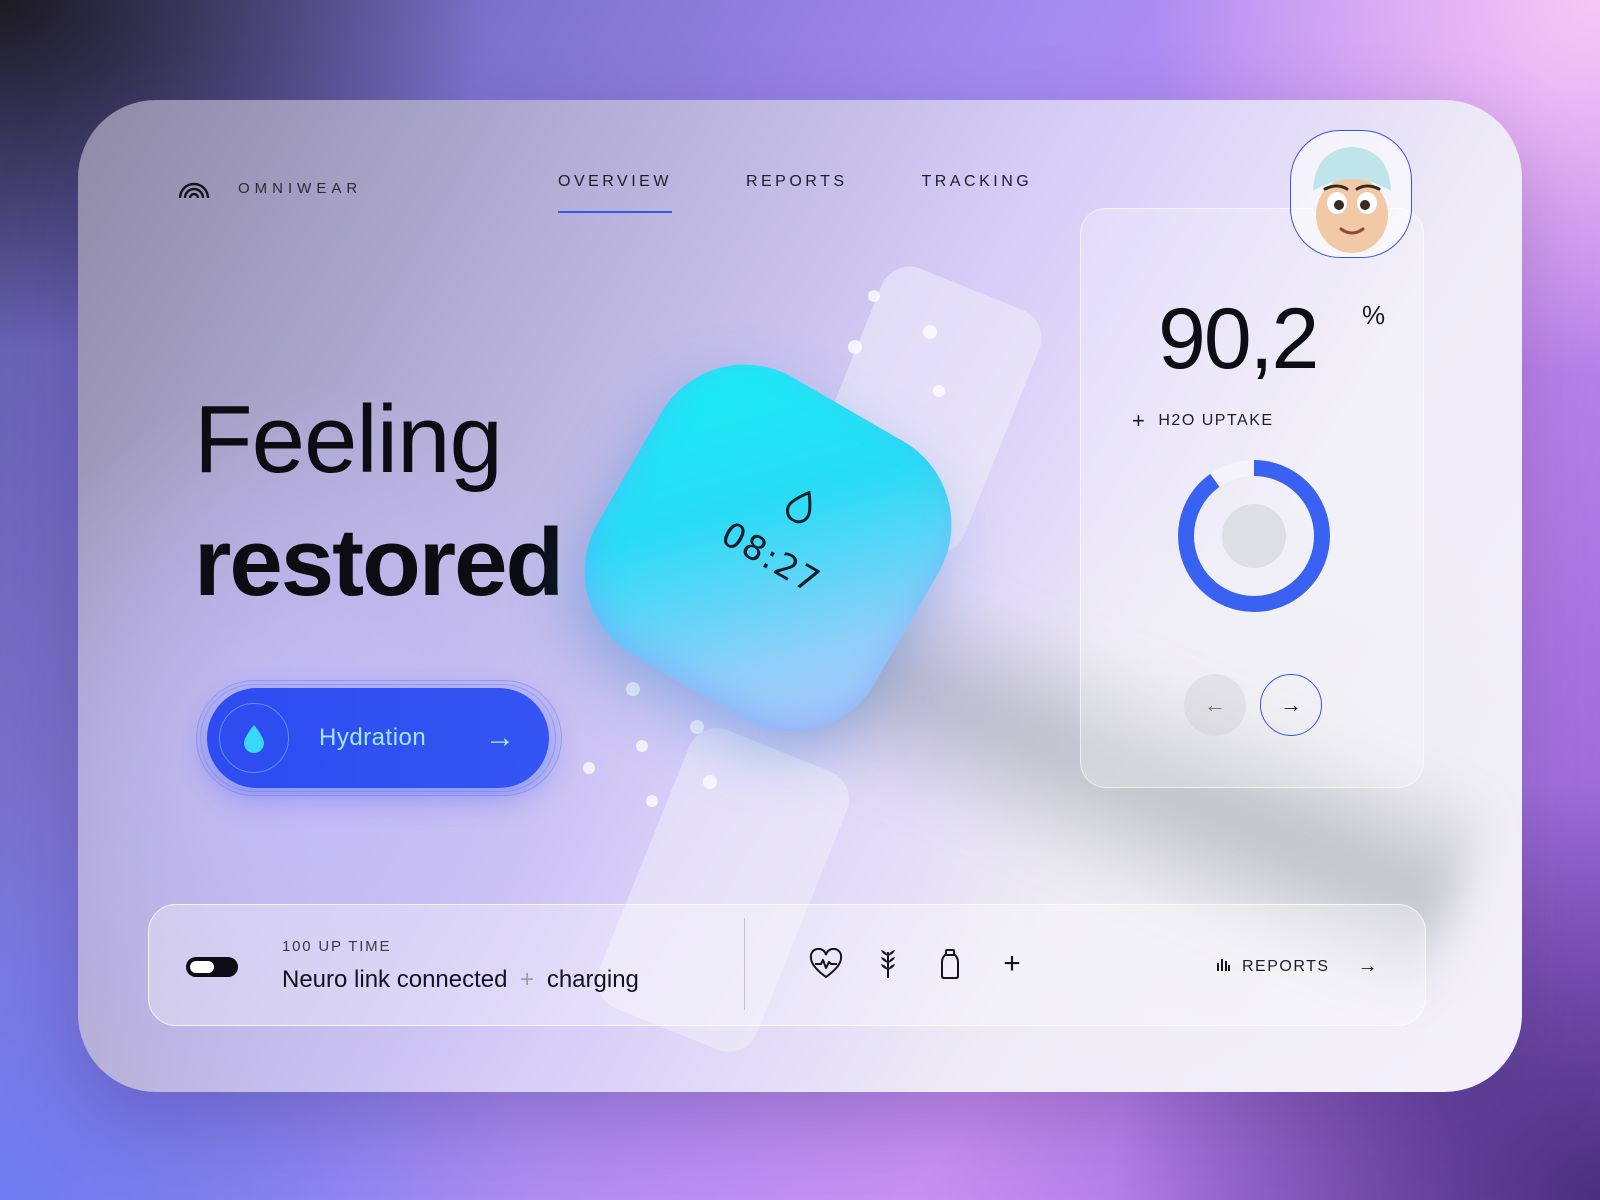 The width and height of the screenshot is (1600, 1200). What do you see at coordinates (1254, 536) in the screenshot?
I see `uptake-progress-ring` at bounding box center [1254, 536].